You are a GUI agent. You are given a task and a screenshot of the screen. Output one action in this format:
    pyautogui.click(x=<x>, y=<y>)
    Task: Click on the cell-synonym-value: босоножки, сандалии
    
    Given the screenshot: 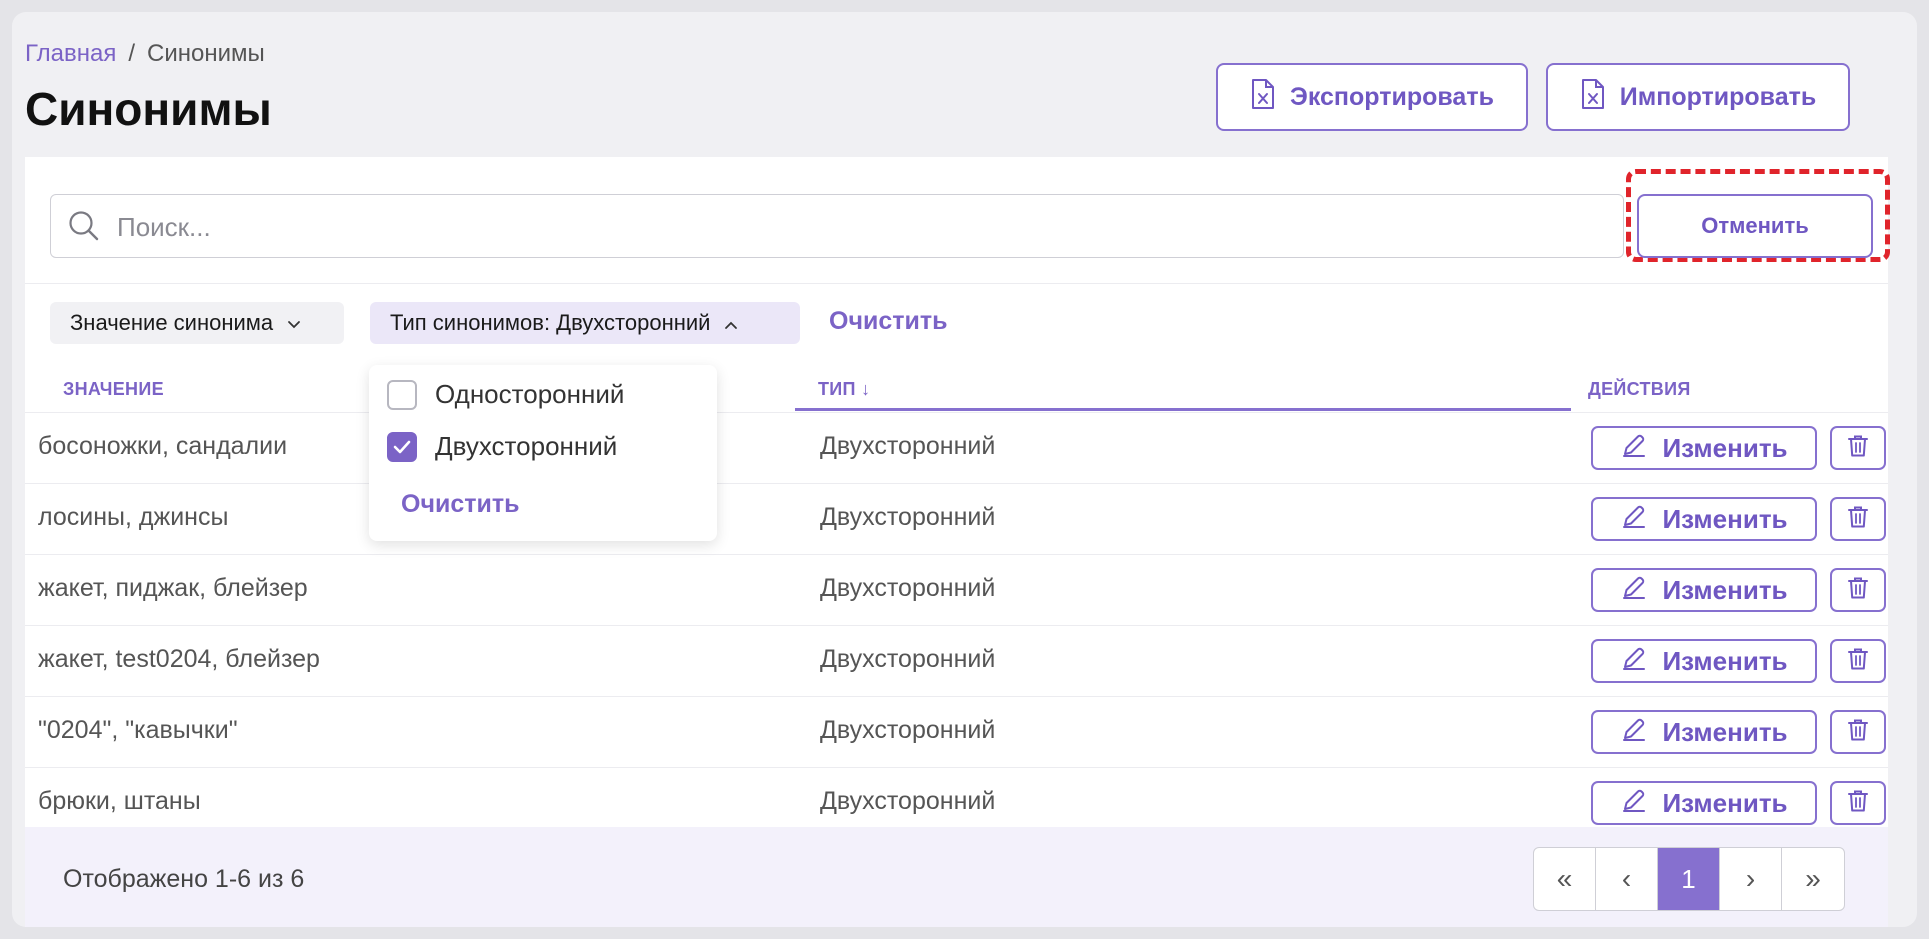 What is the action you would take?
    pyautogui.click(x=163, y=446)
    